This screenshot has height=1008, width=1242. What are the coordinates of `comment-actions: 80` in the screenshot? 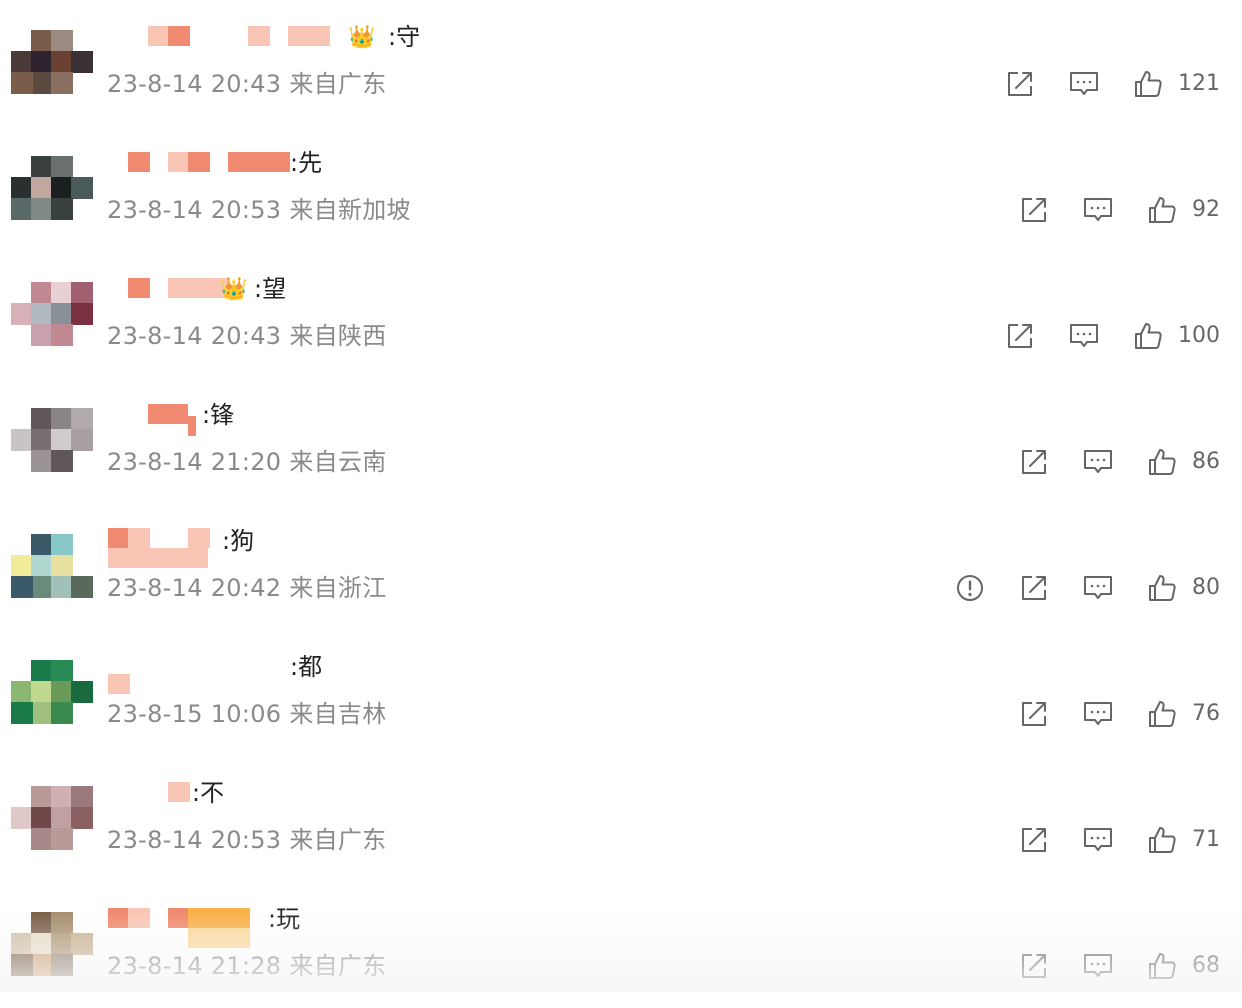 It's located at (1087, 588).